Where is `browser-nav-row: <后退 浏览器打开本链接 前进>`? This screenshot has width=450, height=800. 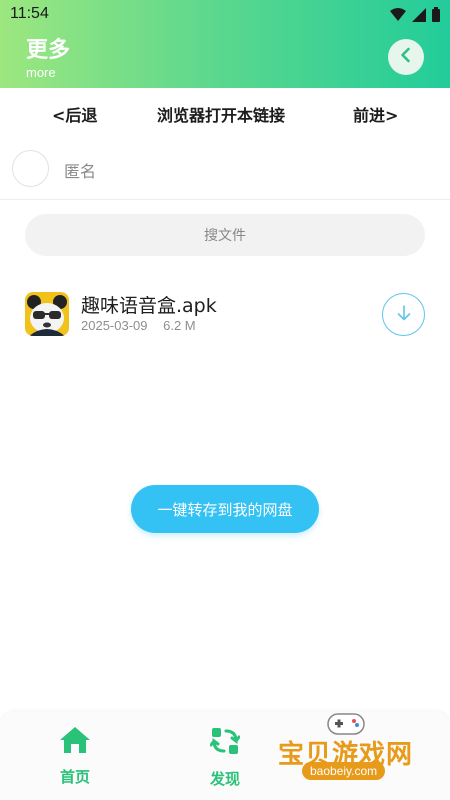
browser-nav-row: <后退 浏览器打开本链接 前进> is located at coordinates (225, 113).